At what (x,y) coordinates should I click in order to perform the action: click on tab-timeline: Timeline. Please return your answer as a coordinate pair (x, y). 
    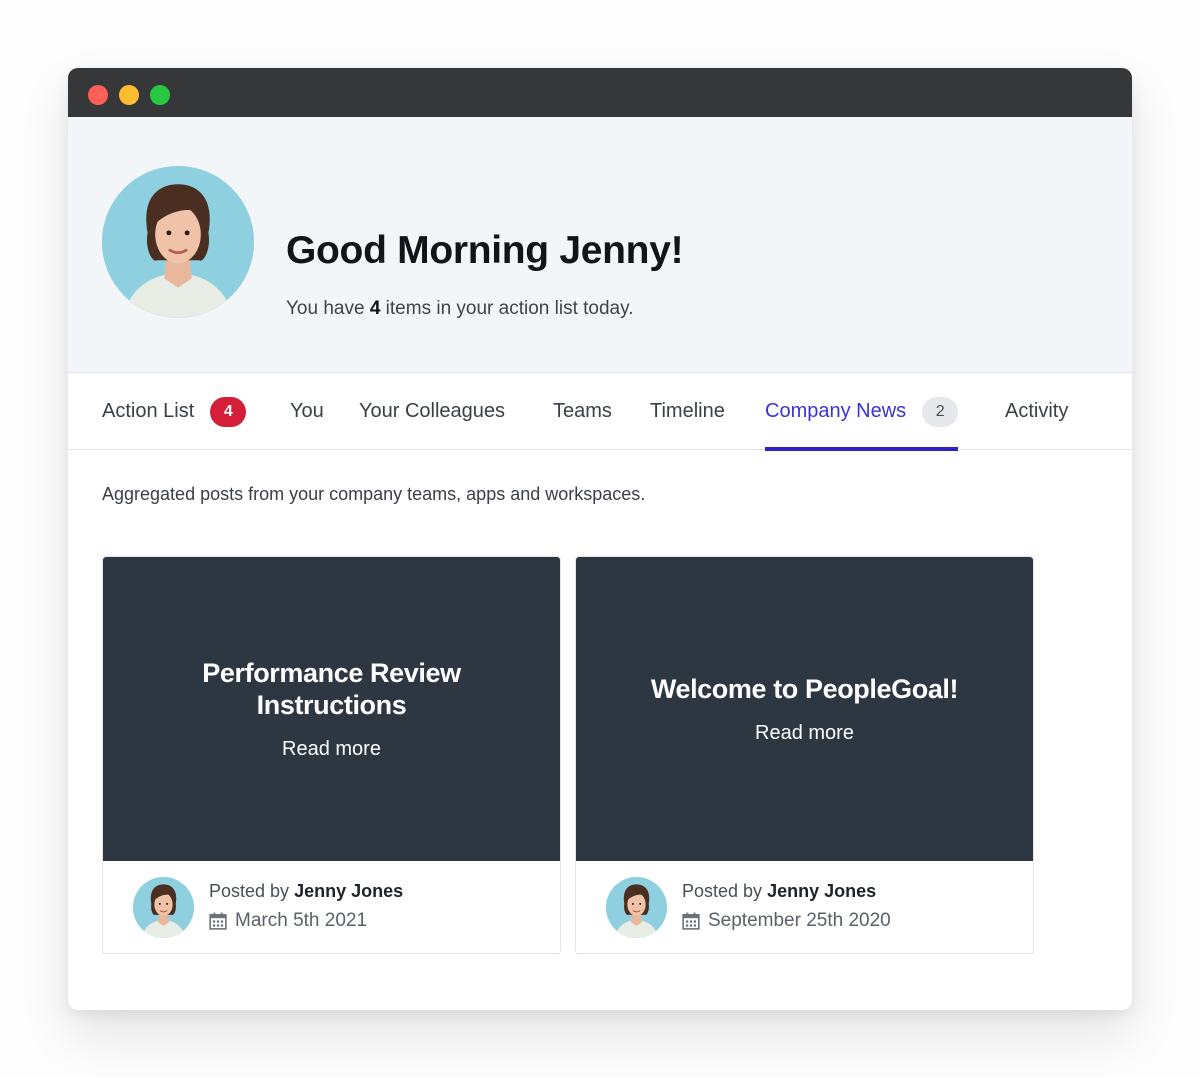
    Looking at the image, I should click on (687, 411).